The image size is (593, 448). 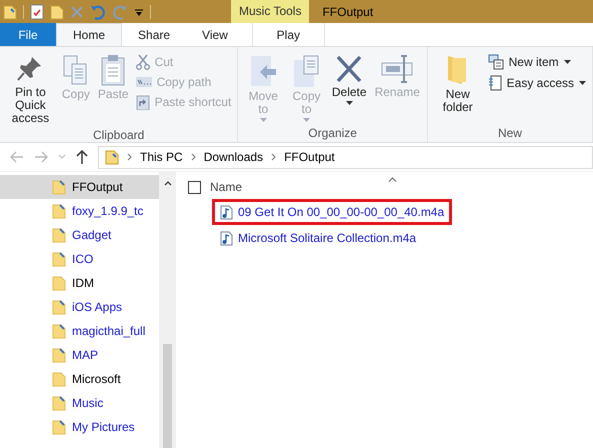 What do you see at coordinates (118, 135) in the screenshot?
I see `group-label: Clipboard` at bounding box center [118, 135].